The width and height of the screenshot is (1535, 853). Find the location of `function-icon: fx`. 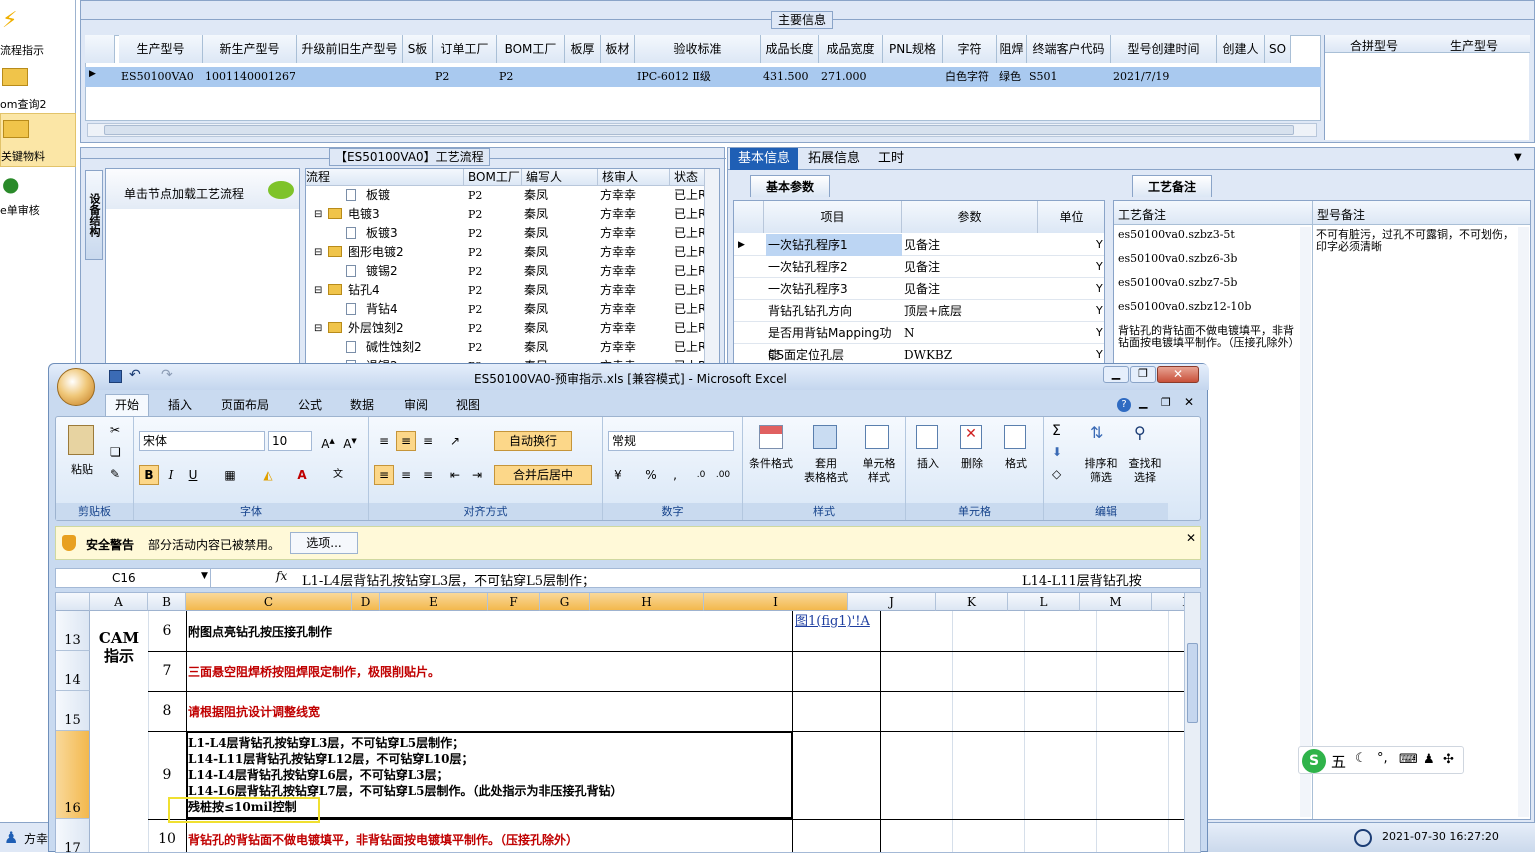

function-icon: fx is located at coordinates (281, 576).